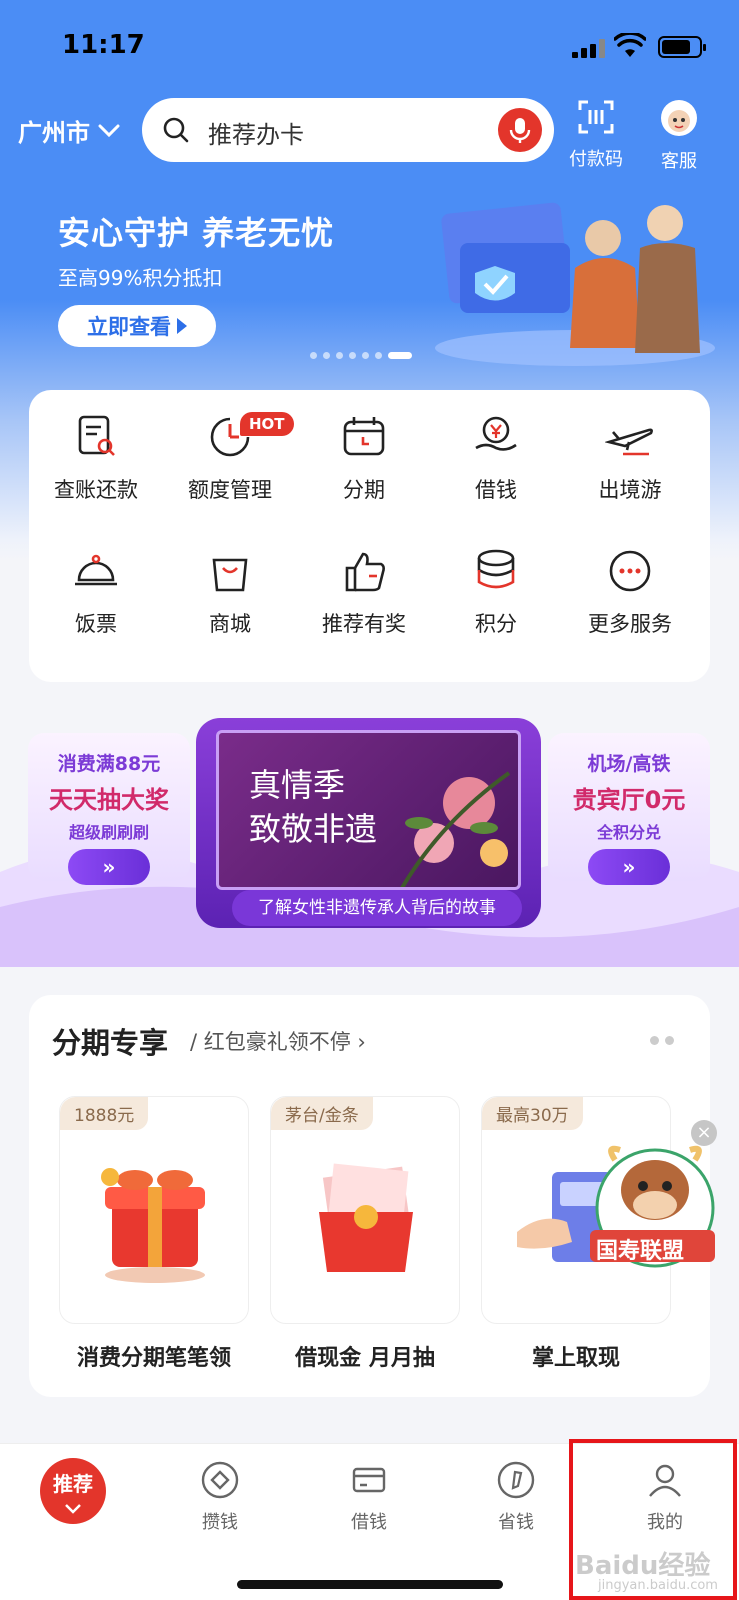 Image resolution: width=739 pixels, height=1600 pixels. What do you see at coordinates (496, 592) in the screenshot?
I see `service-item: 积分` at bounding box center [496, 592].